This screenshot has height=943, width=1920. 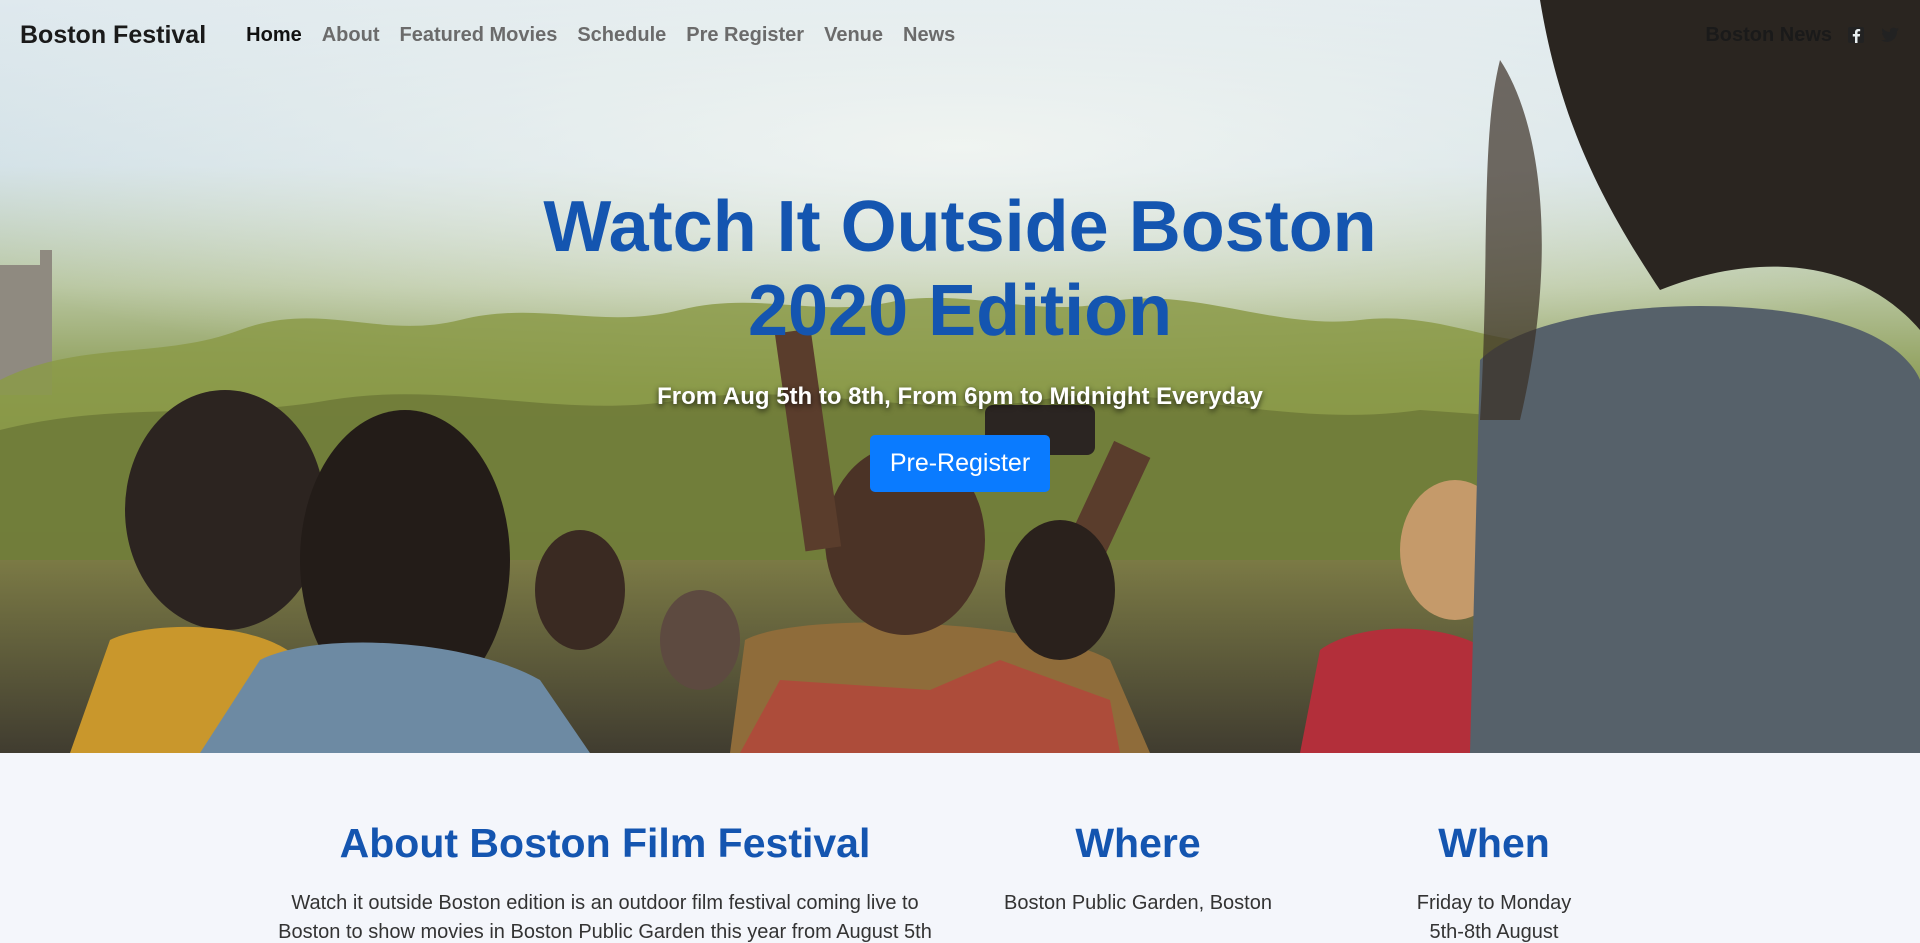 What do you see at coordinates (1138, 903) in the screenshot?
I see `where-text: Boston Public Garden, Boston` at bounding box center [1138, 903].